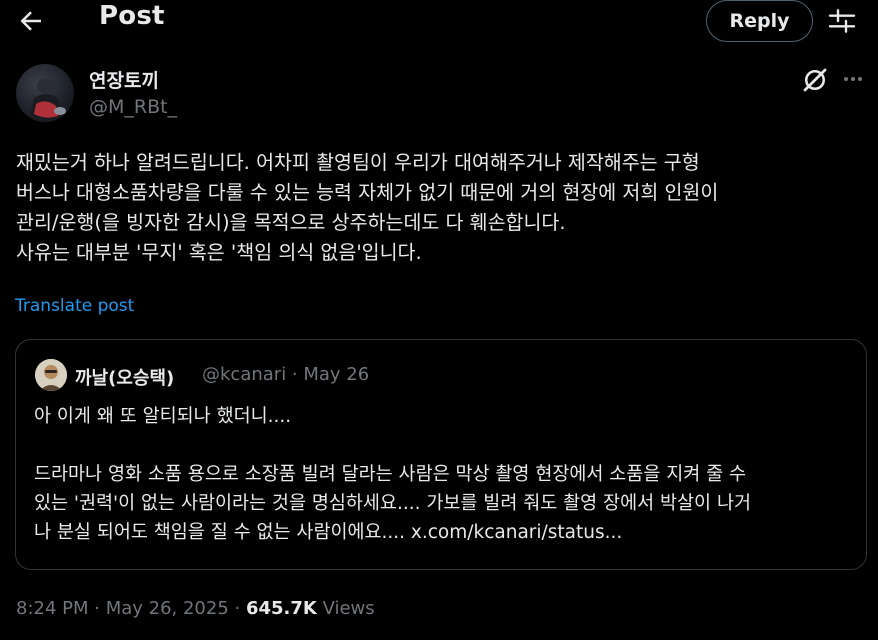 Image resolution: width=878 pixels, height=640 pixels. I want to click on grok-icon, so click(815, 80).